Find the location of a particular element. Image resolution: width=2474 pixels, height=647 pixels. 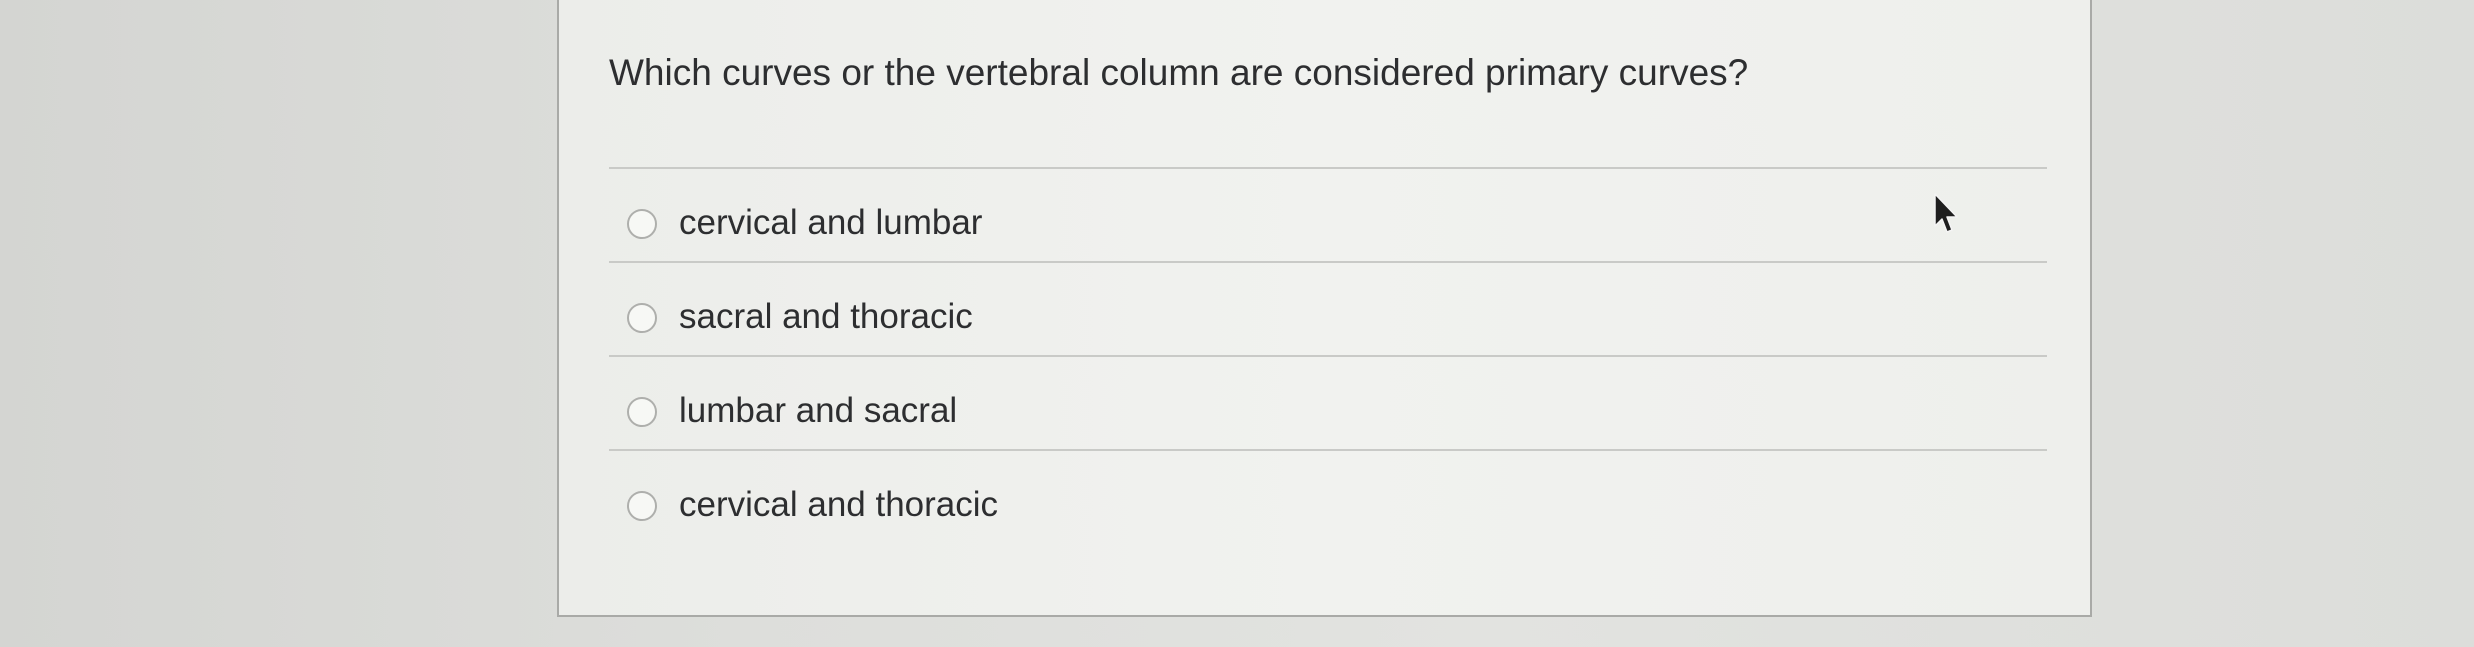

answer-option-label: sacral and thoracic is located at coordinates (826, 317).